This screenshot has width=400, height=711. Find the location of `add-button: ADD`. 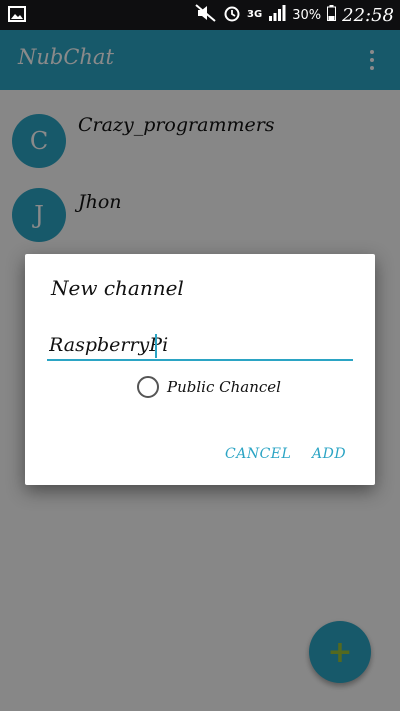

add-button: ADD is located at coordinates (329, 454).